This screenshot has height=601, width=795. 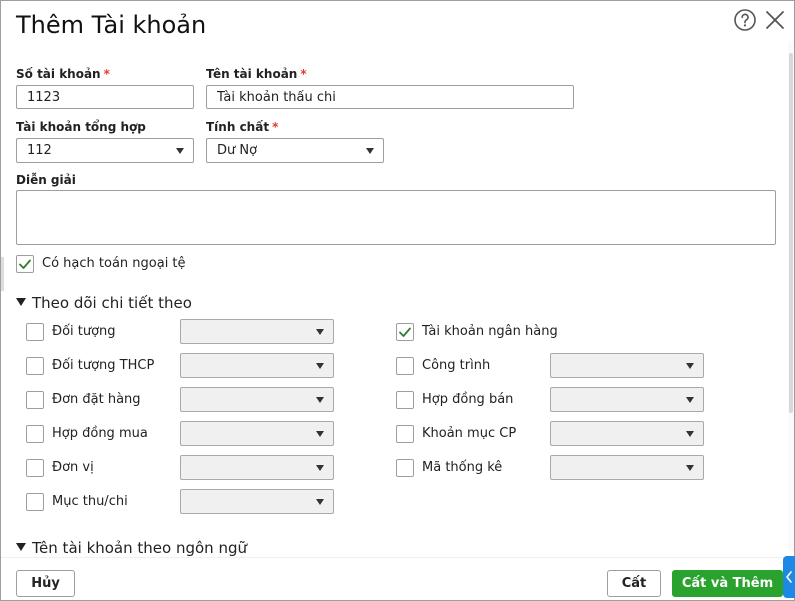 I want to click on tracking-select-khoan-muc-cp, so click(x=627, y=433).